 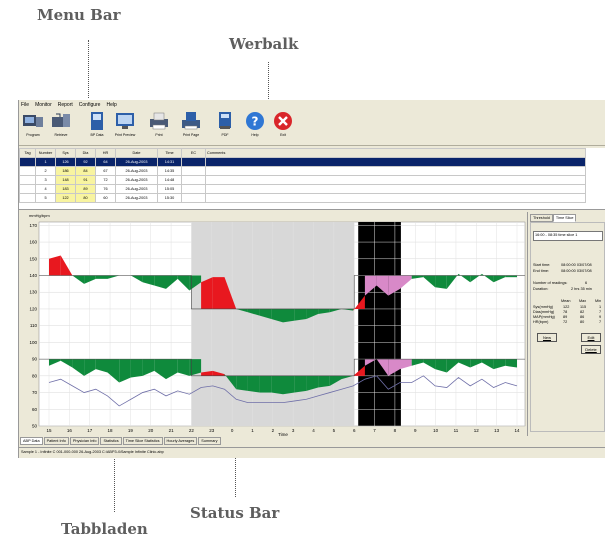 I want to click on table-row: 5 122 80 60 26-Aug-2003 15:30, so click(x=302, y=198).